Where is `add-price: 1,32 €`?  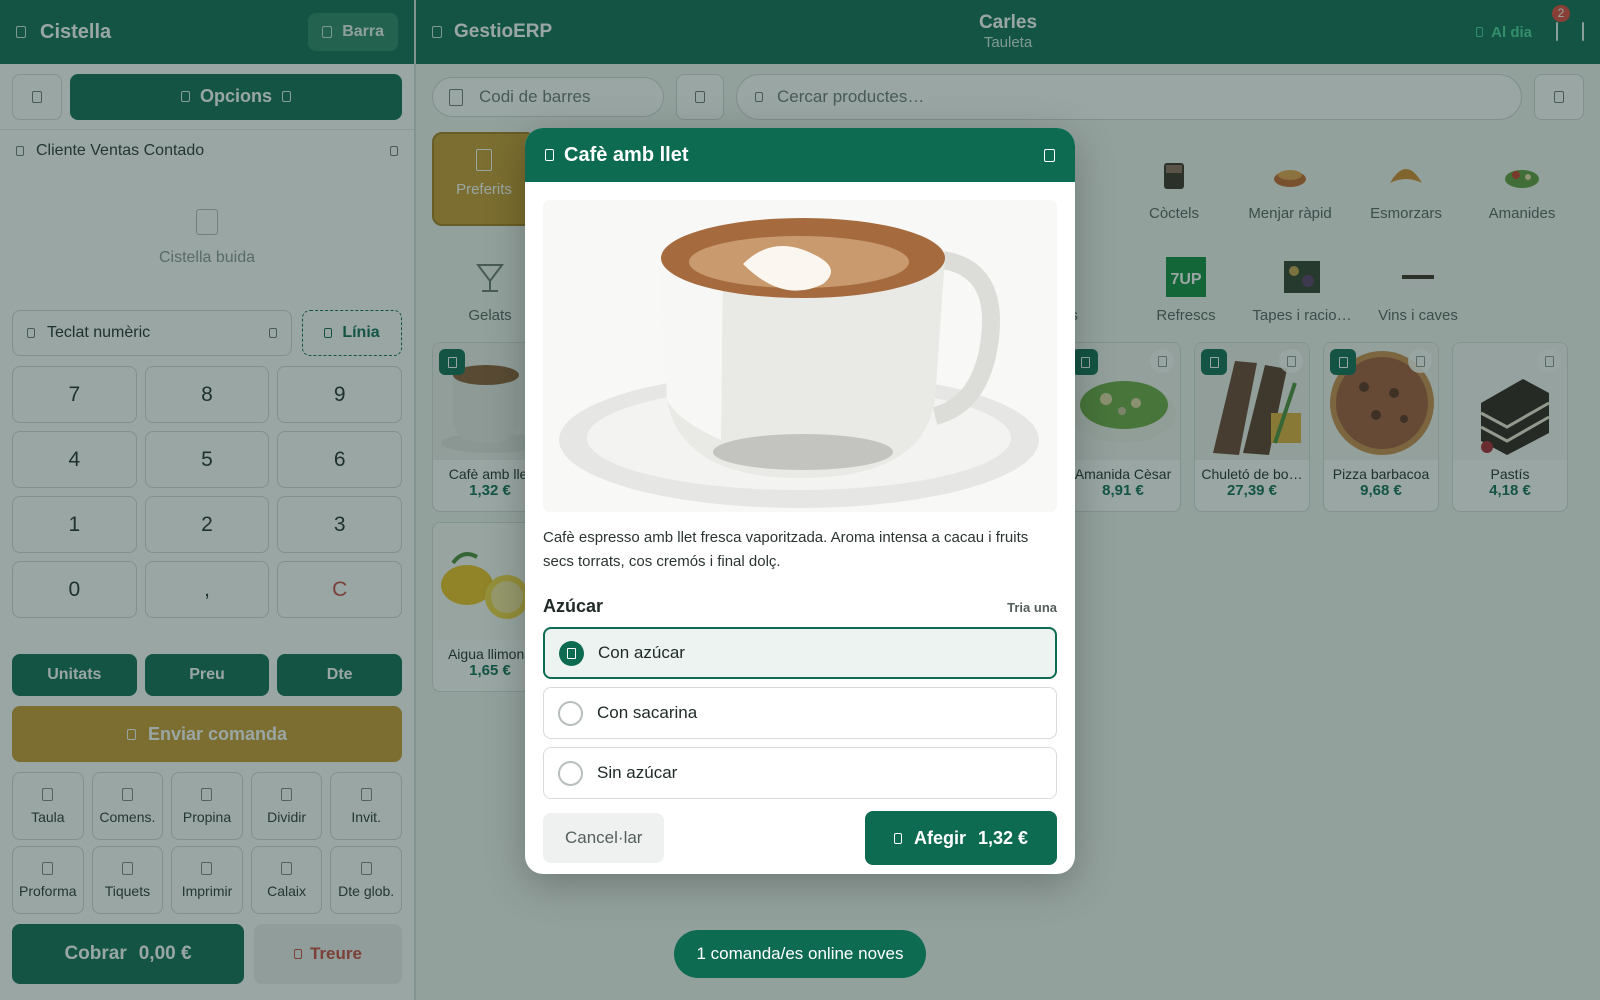 add-price: 1,32 € is located at coordinates (1003, 837).